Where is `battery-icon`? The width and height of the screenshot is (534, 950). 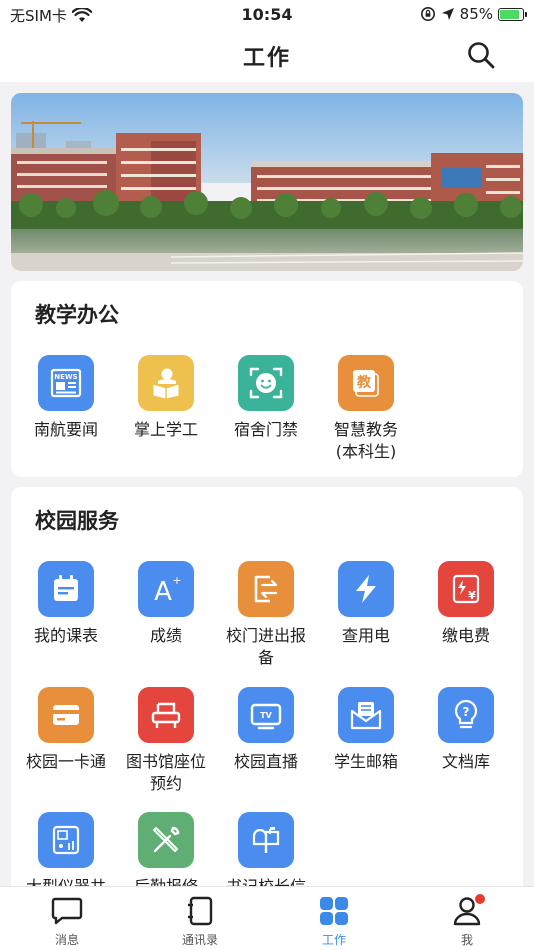
battery-icon is located at coordinates (512, 14).